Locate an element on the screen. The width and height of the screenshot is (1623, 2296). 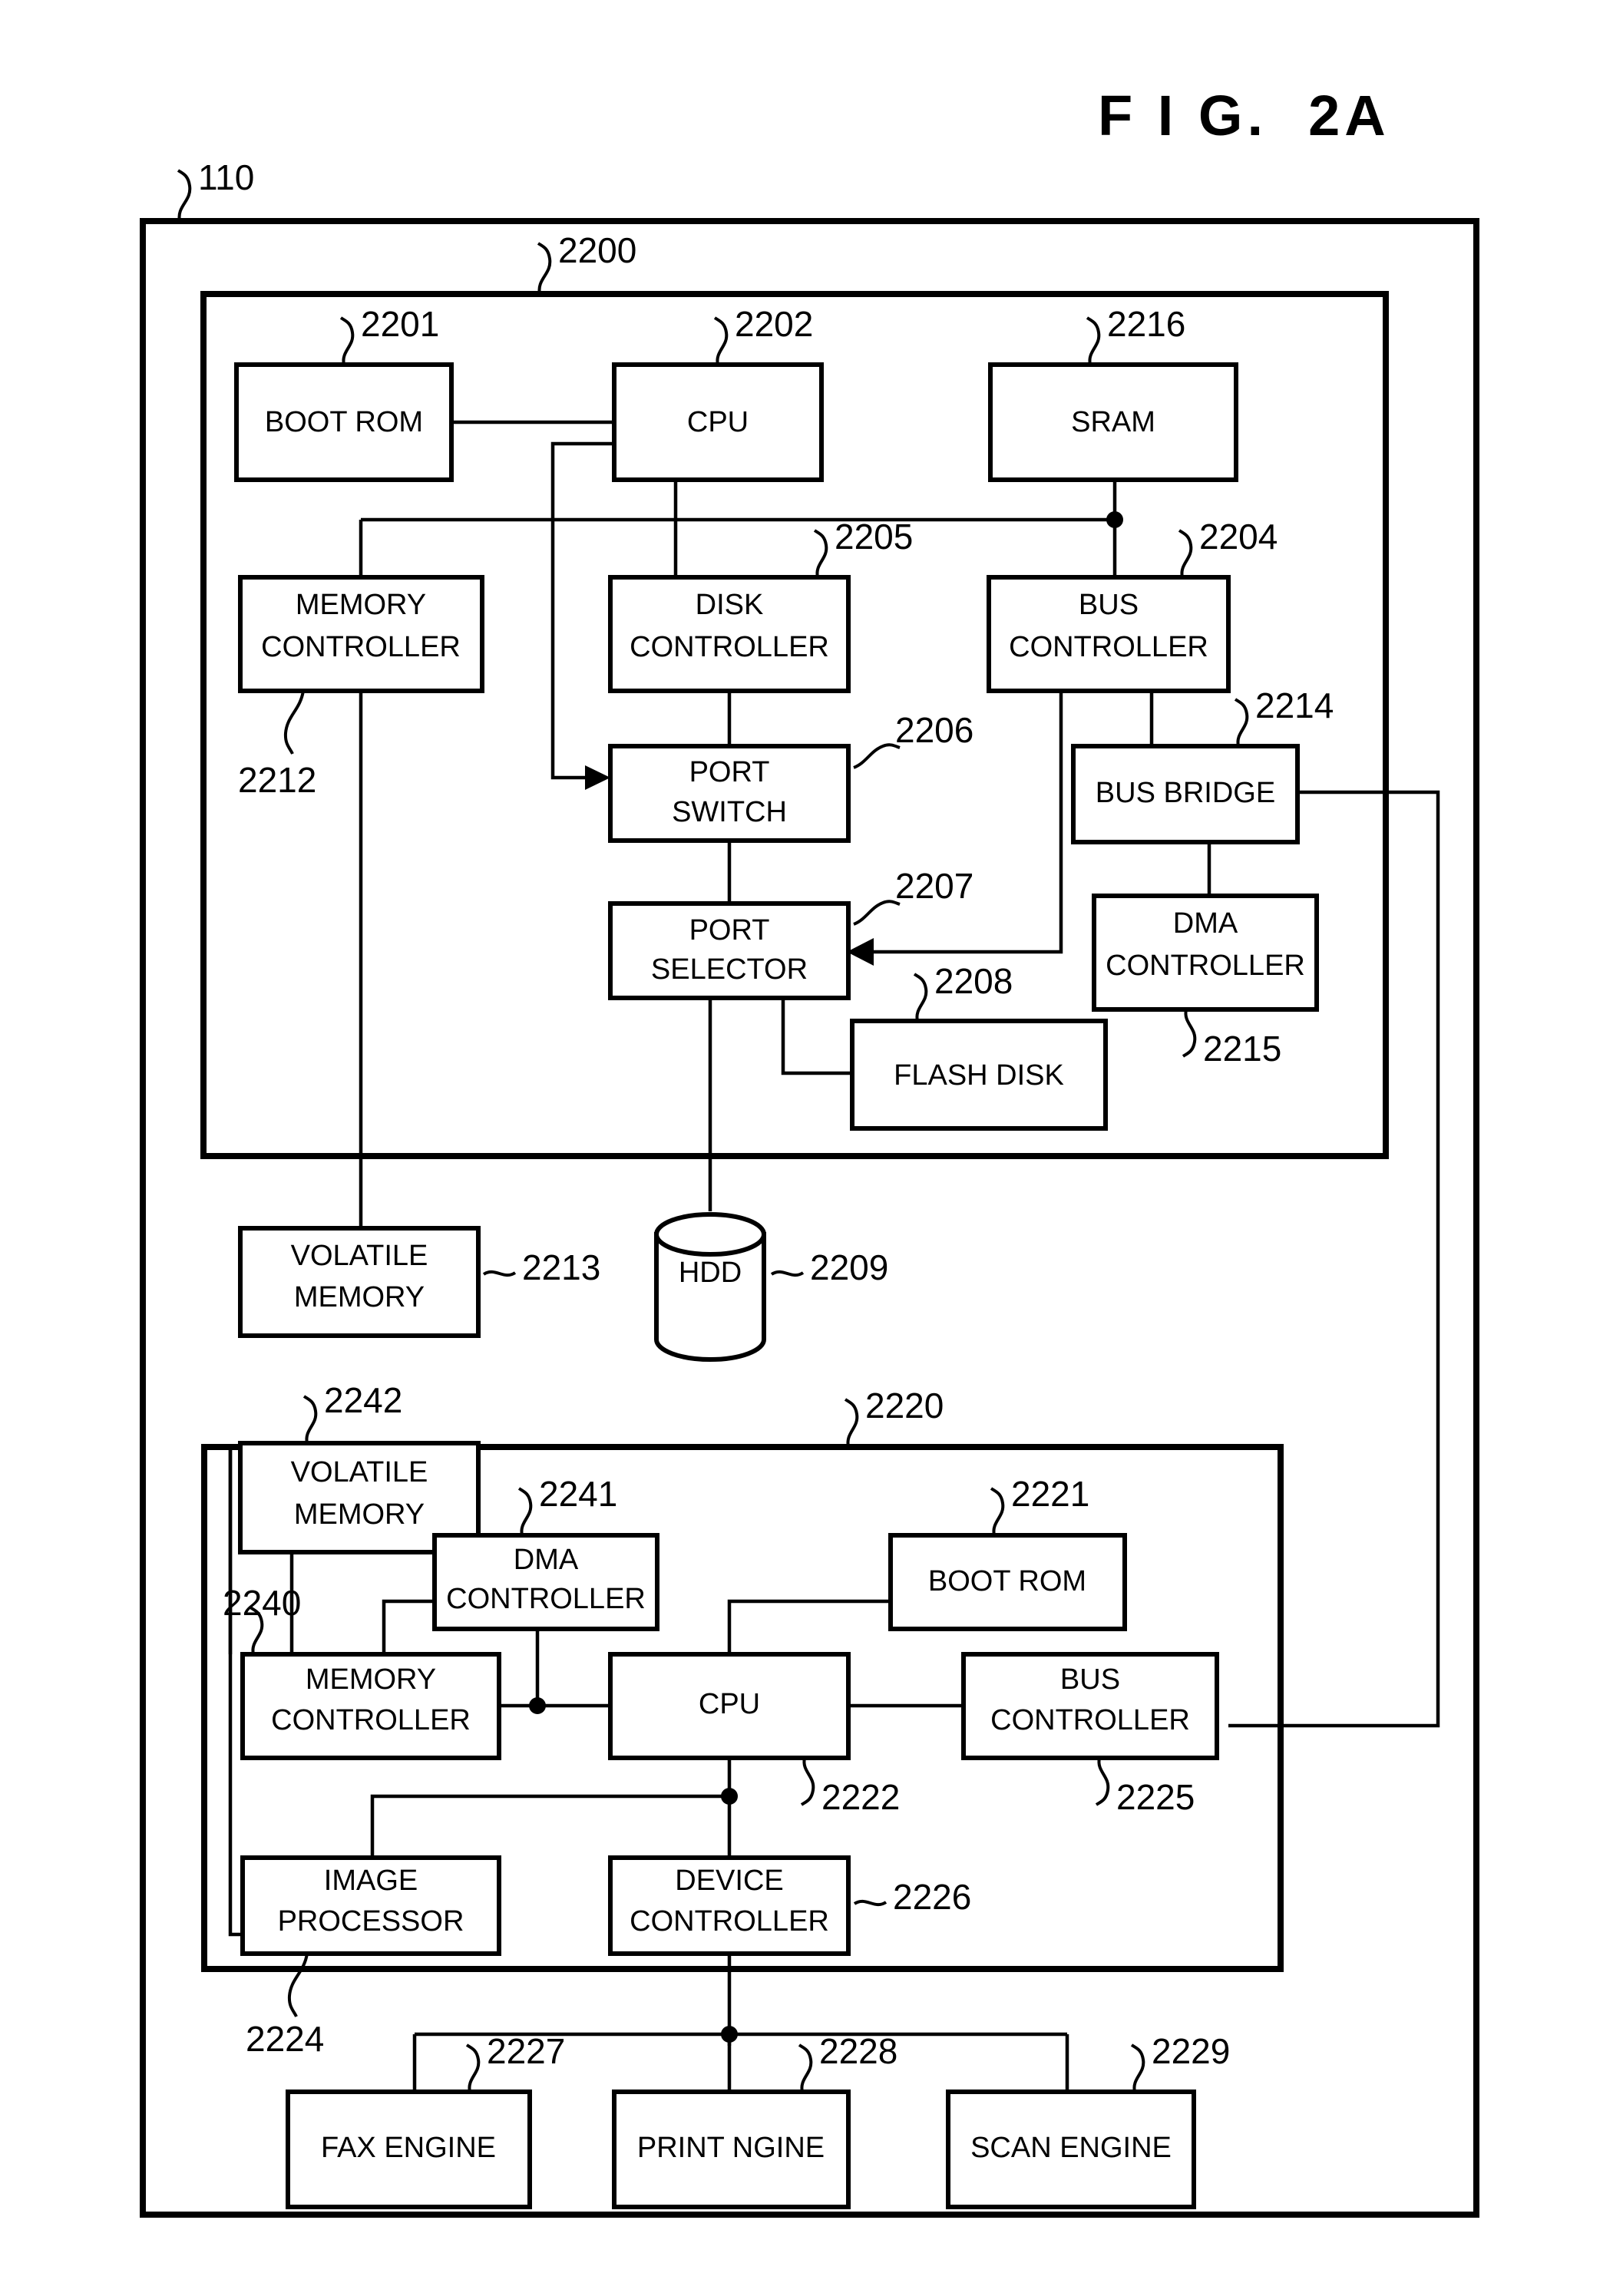
label-port-selector-1: PORT is located at coordinates (729, 930).